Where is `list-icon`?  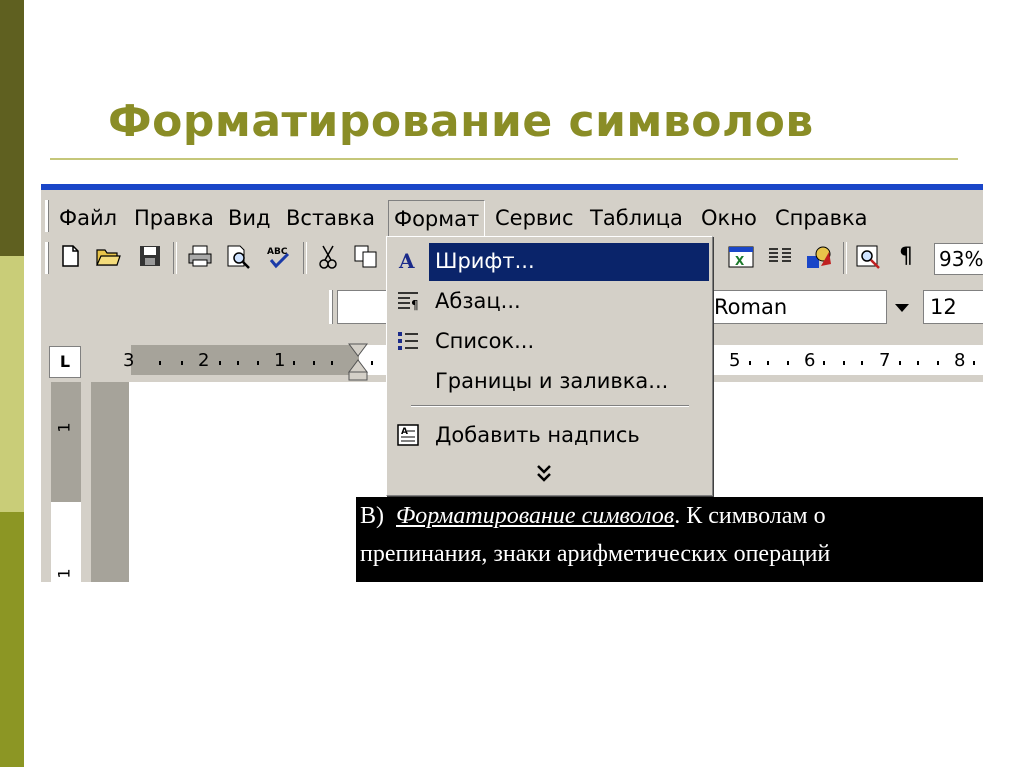
list-icon is located at coordinates (408, 342).